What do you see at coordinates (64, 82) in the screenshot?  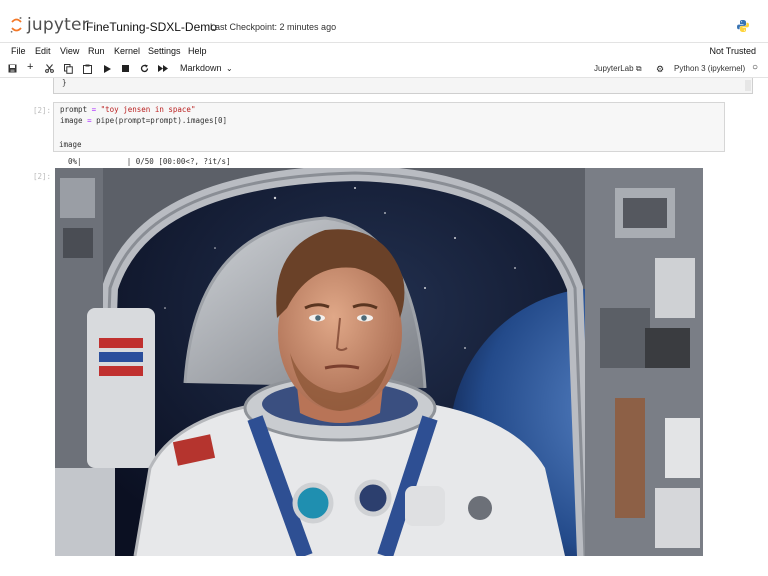 I see `previous-cell-code: }` at bounding box center [64, 82].